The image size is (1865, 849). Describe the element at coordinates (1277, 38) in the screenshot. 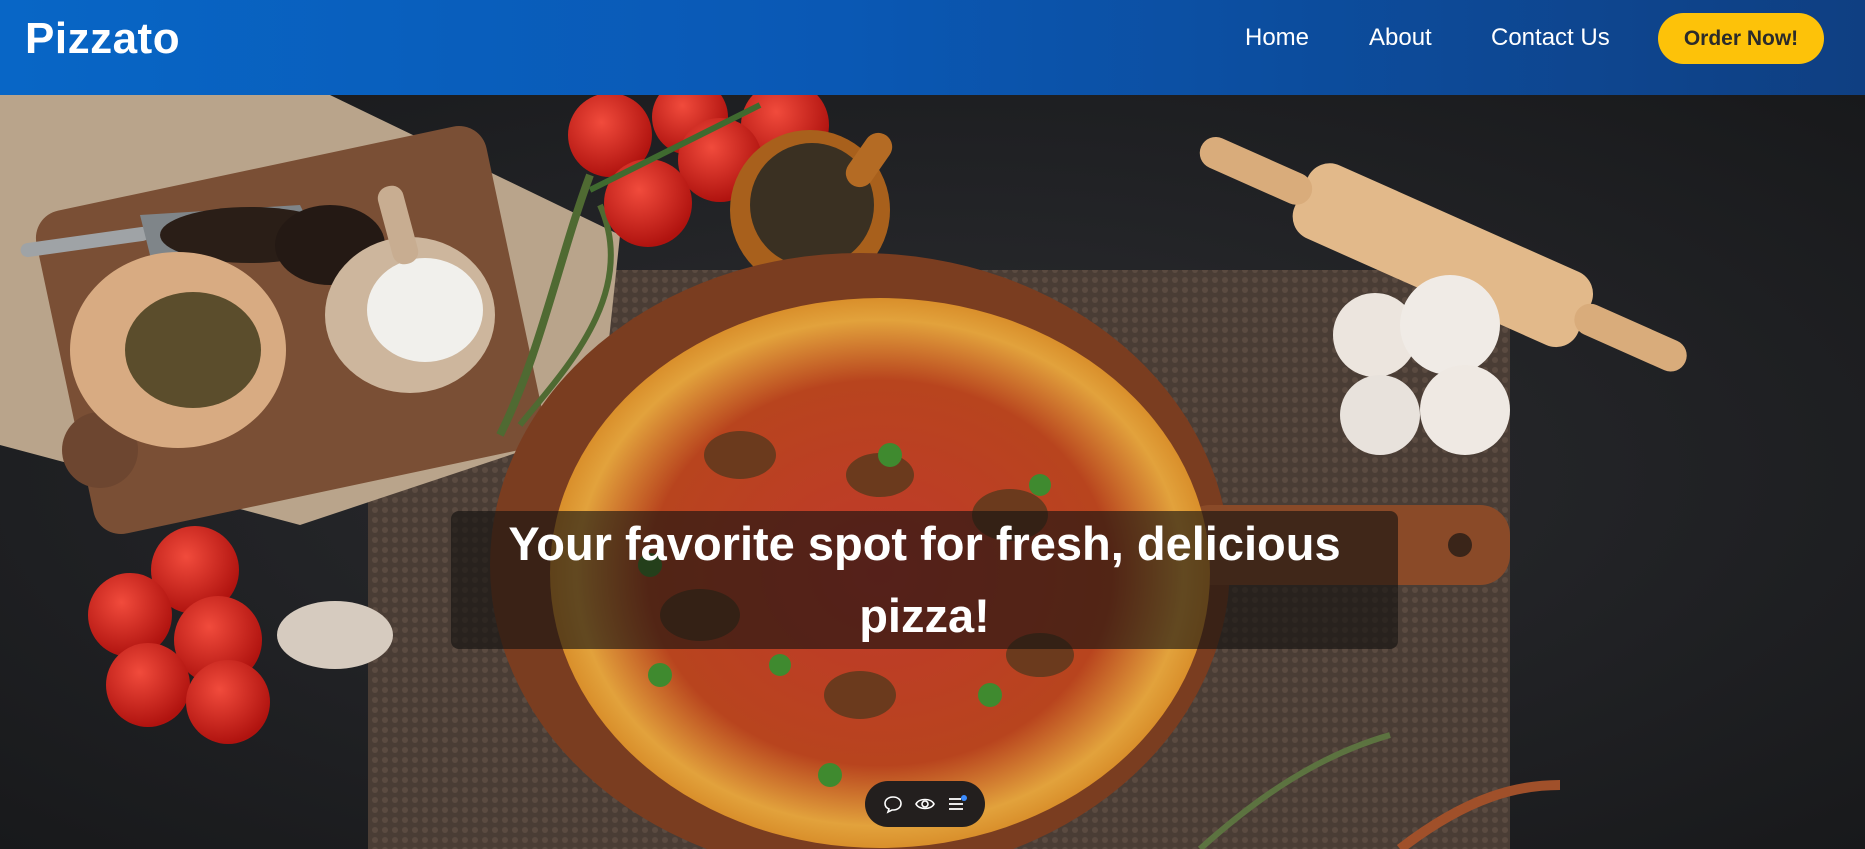

I see `nav-link-home: Home` at that location.